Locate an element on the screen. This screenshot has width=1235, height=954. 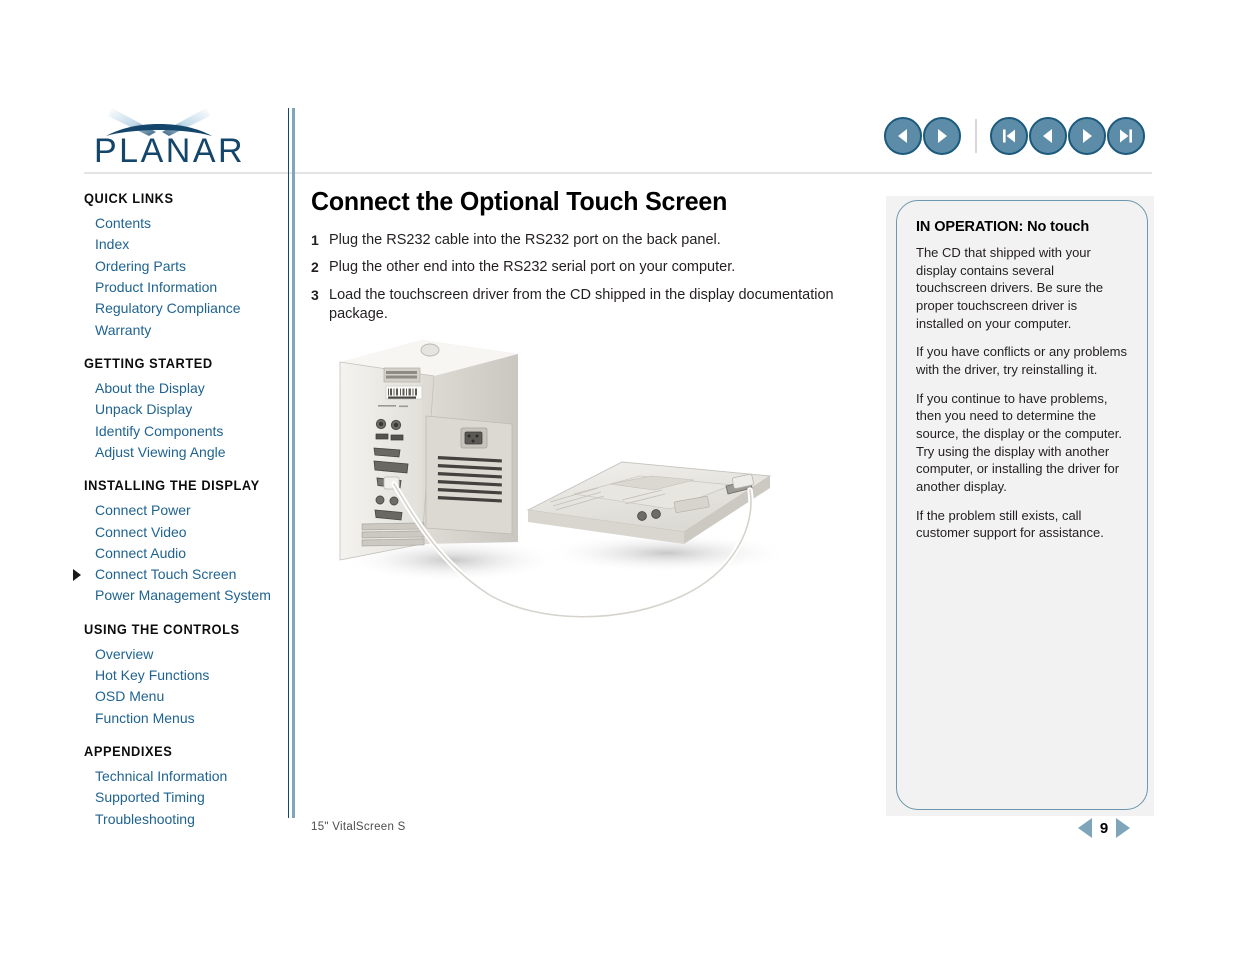
note-panel-title: IN OPERATION: No touch is located at coordinates (1022, 227).